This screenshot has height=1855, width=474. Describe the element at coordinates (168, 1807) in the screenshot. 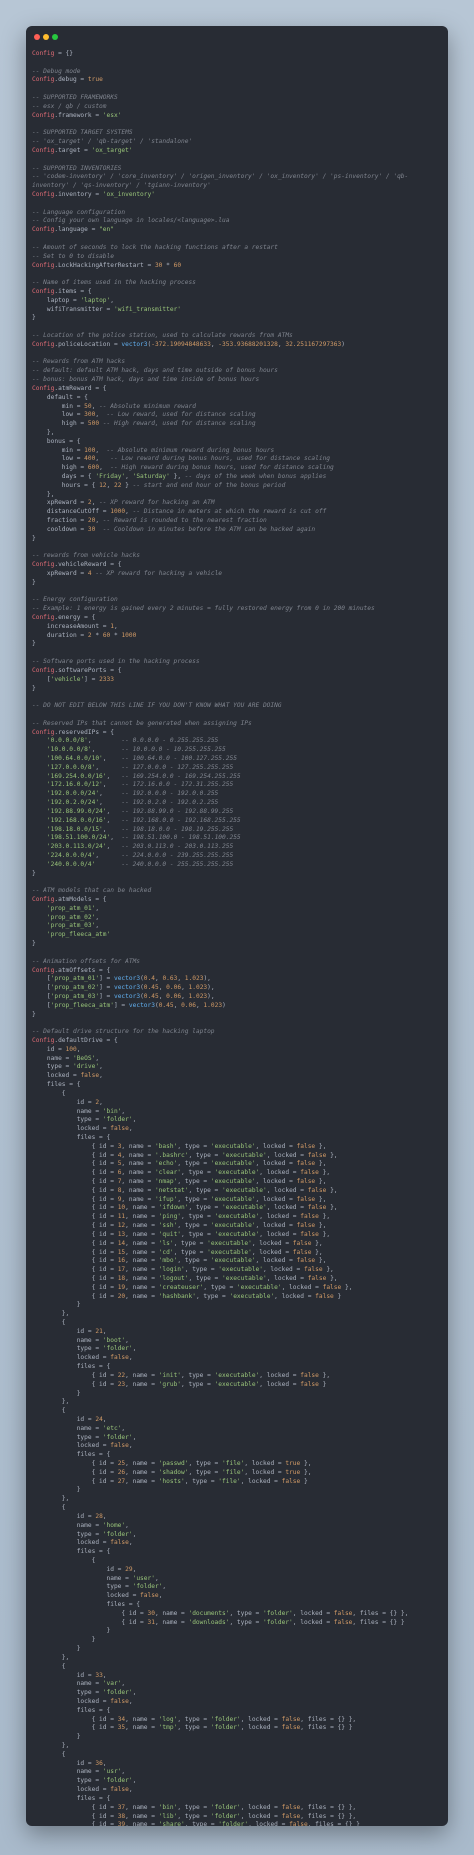

I see `code-token: 'bin'` at that location.